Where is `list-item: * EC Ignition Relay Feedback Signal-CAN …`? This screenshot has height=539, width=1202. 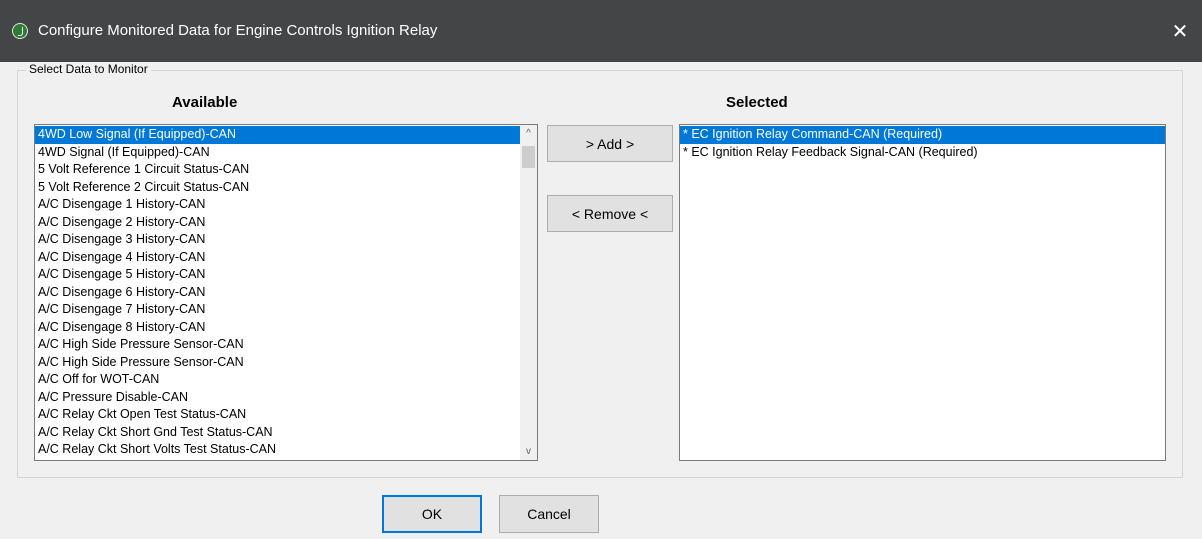
list-item: * EC Ignition Relay Feedback Signal-CAN … is located at coordinates (922, 153).